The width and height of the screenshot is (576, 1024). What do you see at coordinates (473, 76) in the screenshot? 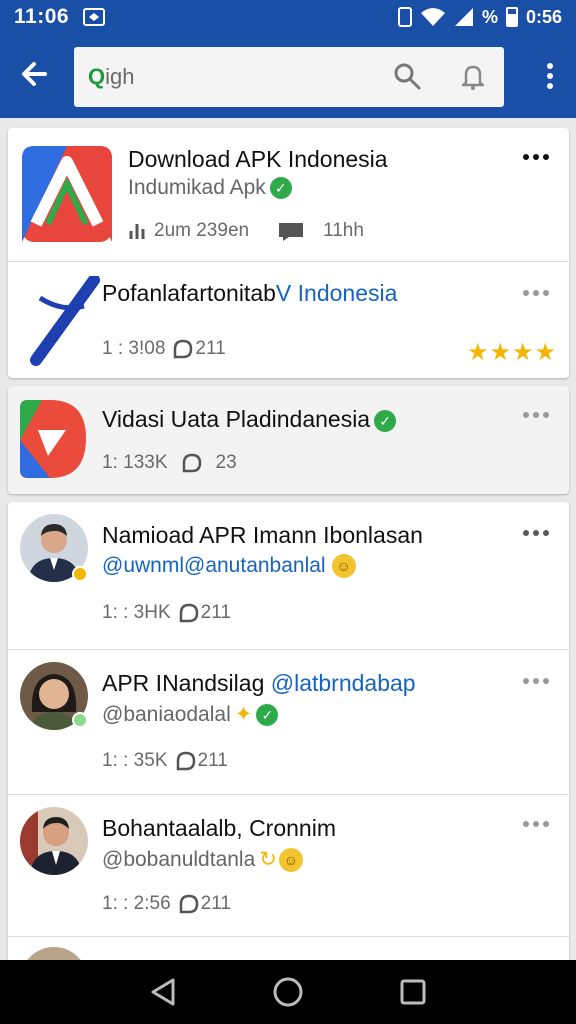
I see `bell-icon` at bounding box center [473, 76].